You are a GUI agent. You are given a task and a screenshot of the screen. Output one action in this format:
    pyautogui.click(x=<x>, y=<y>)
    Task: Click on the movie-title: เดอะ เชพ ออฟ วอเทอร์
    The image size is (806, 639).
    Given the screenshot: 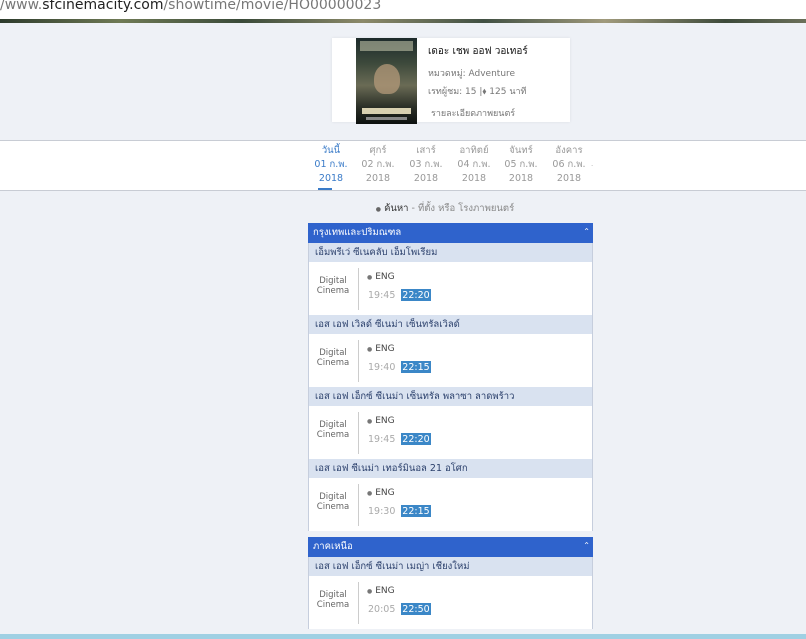 What is the action you would take?
    pyautogui.click(x=478, y=51)
    